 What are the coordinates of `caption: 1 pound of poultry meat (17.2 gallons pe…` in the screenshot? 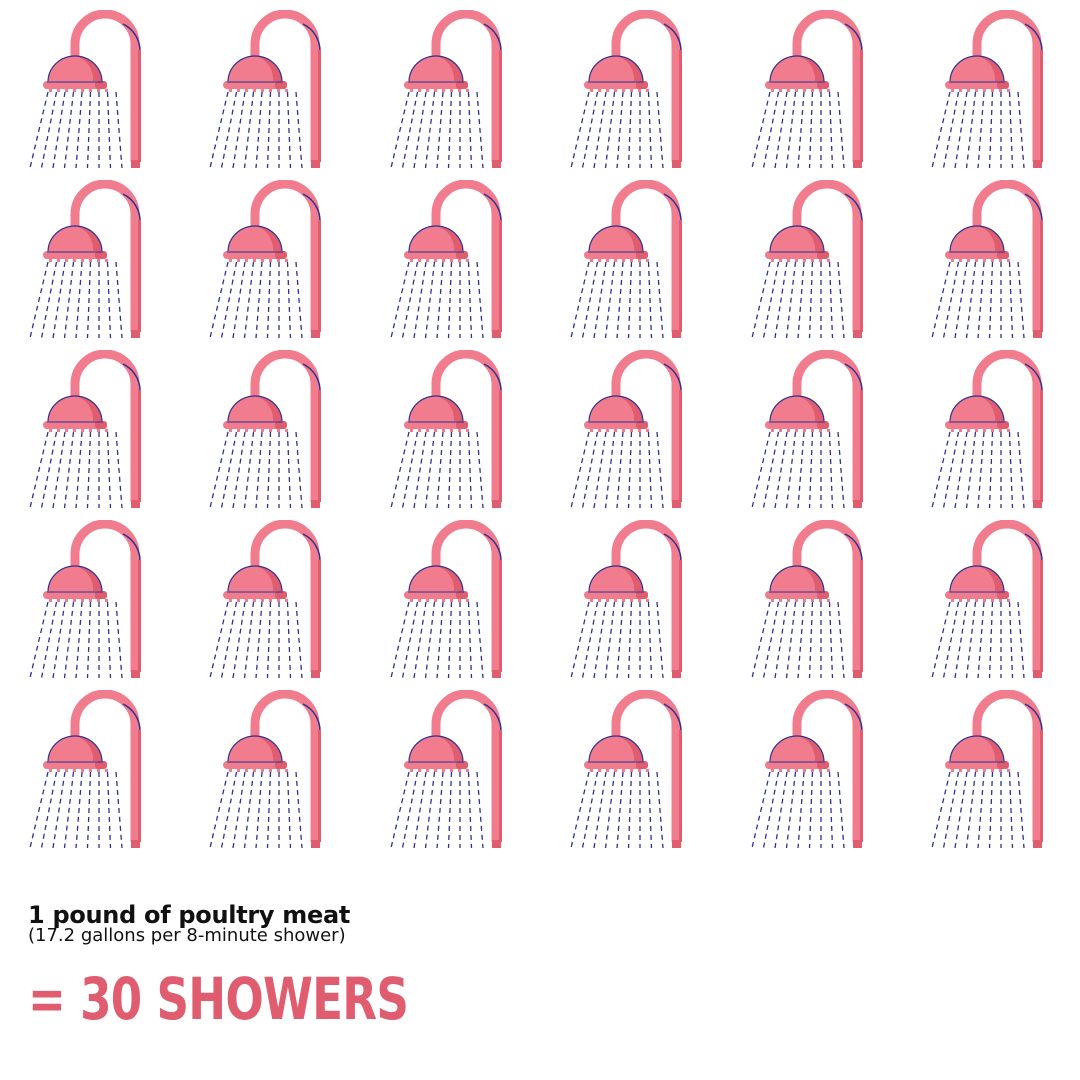 It's located at (189, 923).